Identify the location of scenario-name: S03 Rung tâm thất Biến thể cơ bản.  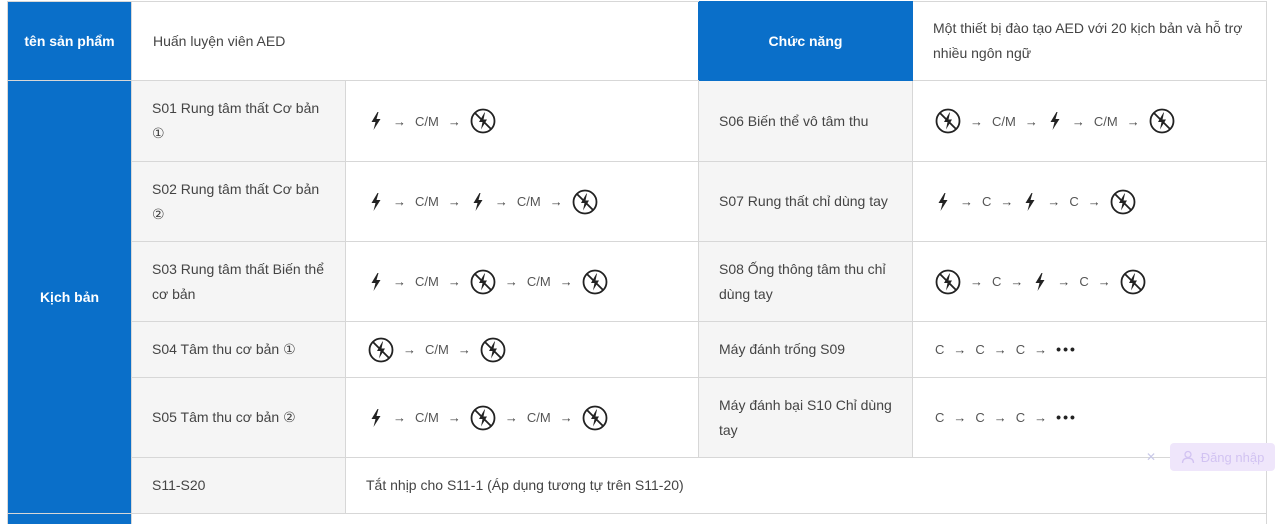
(238, 281).